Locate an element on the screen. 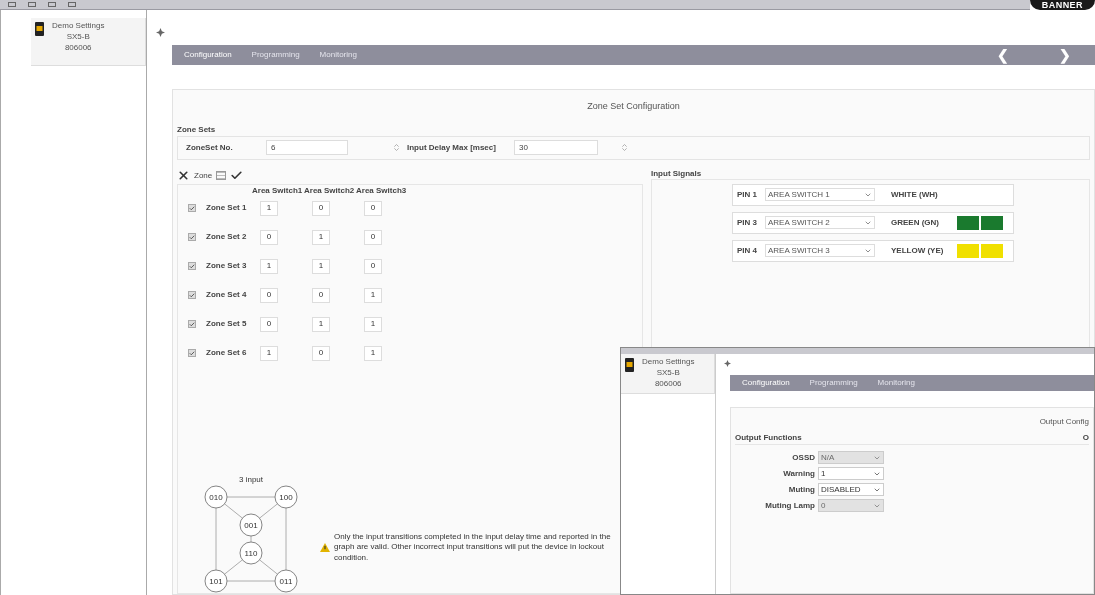 The image size is (1095, 595). dropdown: DISABLED is located at coordinates (851, 489).